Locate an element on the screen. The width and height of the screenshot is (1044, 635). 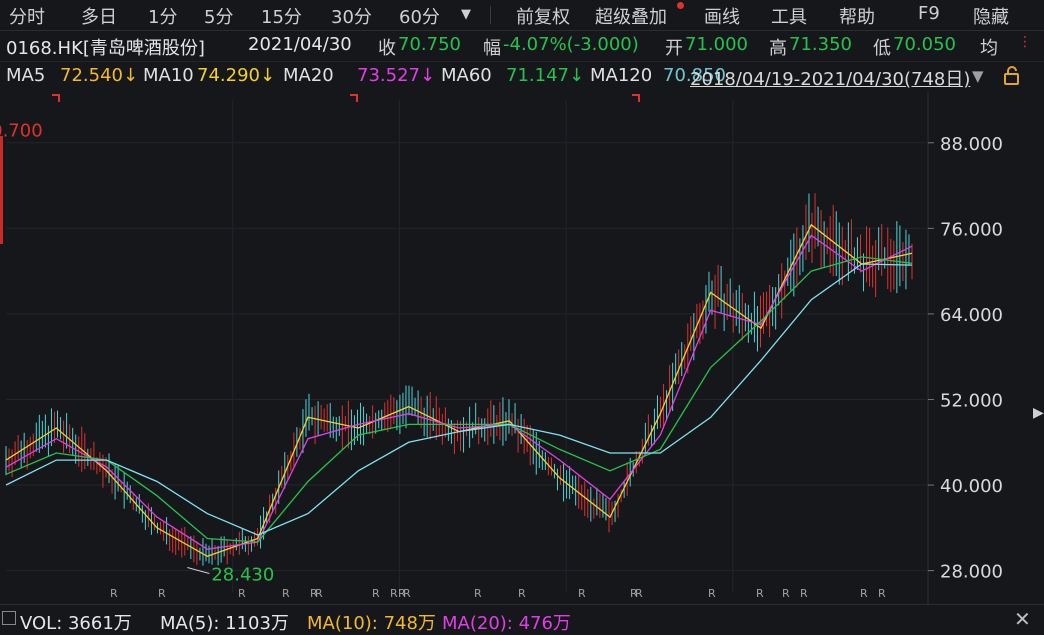
y-tick-label: 64.000 is located at coordinates (971, 315).